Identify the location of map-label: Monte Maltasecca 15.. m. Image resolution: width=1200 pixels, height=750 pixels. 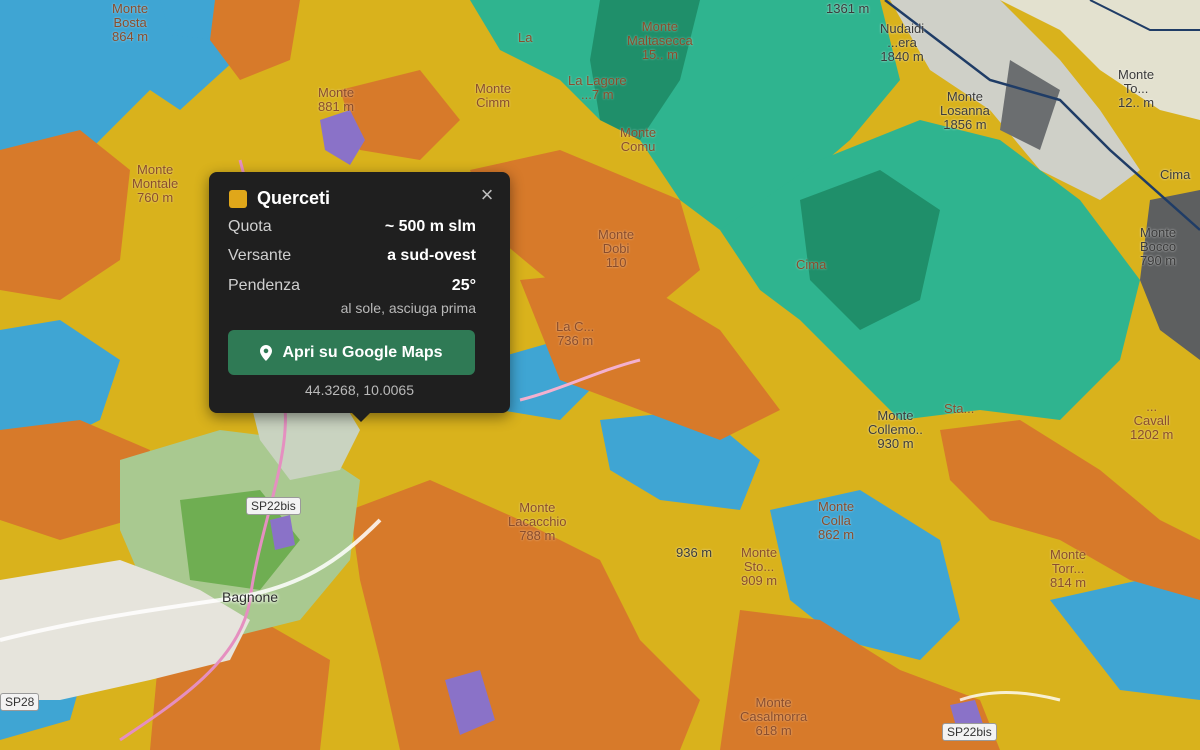
(660, 40).